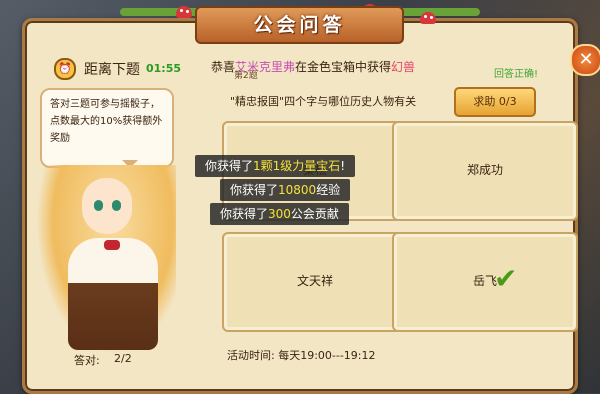 This screenshot has width=600, height=394. I want to click on answer-option-label: 郑成功, so click(484, 170).